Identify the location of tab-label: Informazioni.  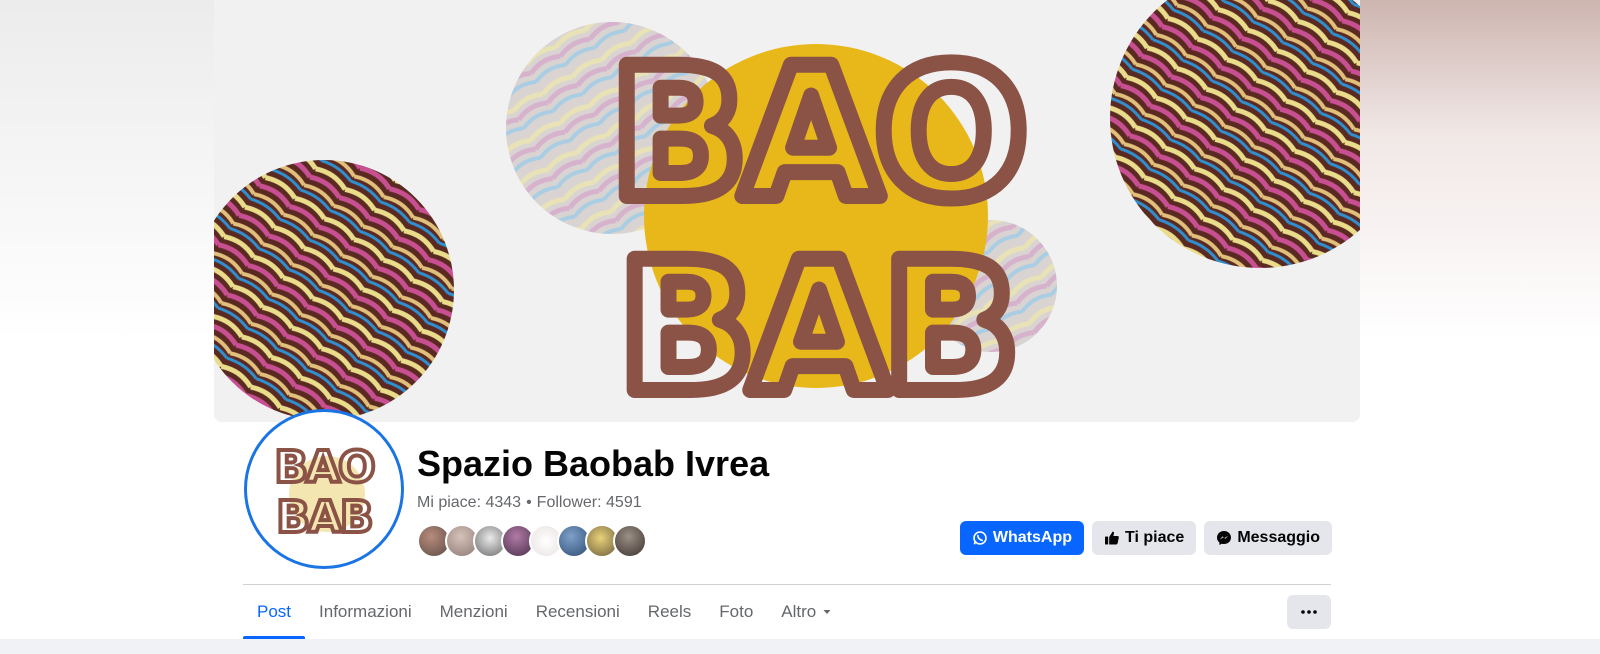
(365, 611).